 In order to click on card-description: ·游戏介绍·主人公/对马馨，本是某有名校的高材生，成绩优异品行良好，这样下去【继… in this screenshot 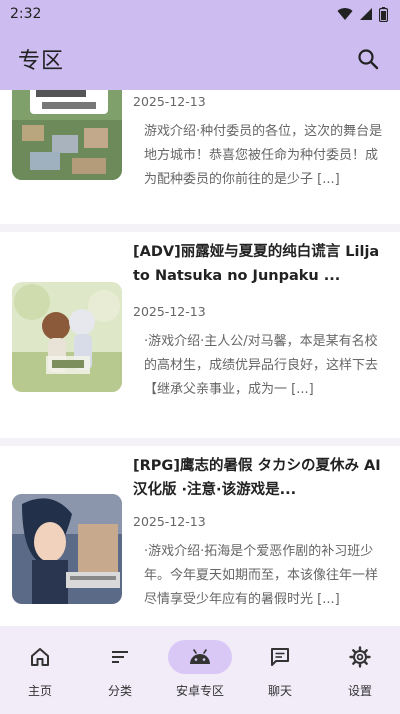, I will do `click(261, 365)`.